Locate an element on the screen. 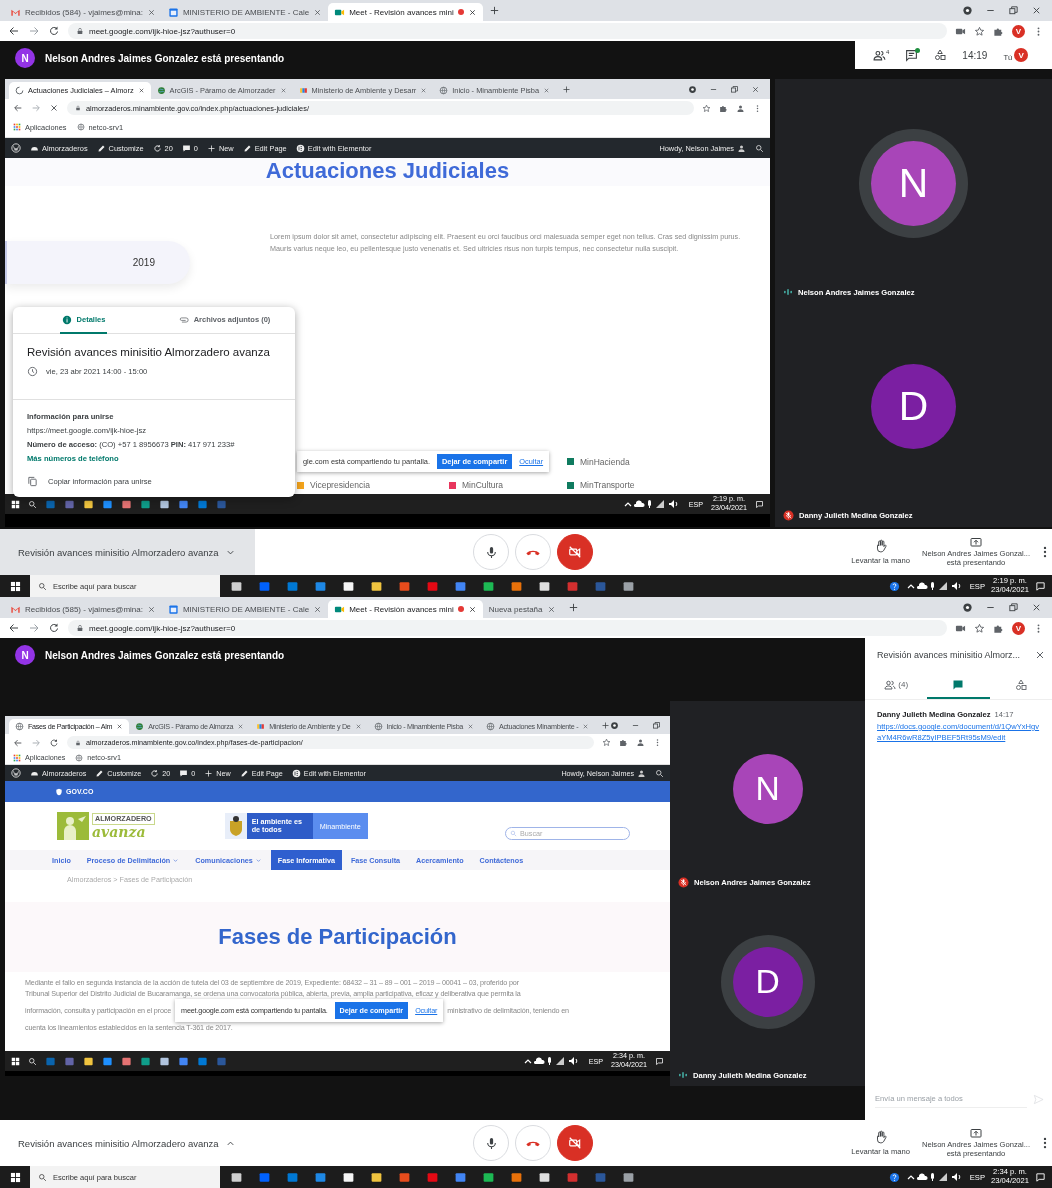 The height and width of the screenshot is (1188, 1052). chat-button is located at coordinates (912, 55).